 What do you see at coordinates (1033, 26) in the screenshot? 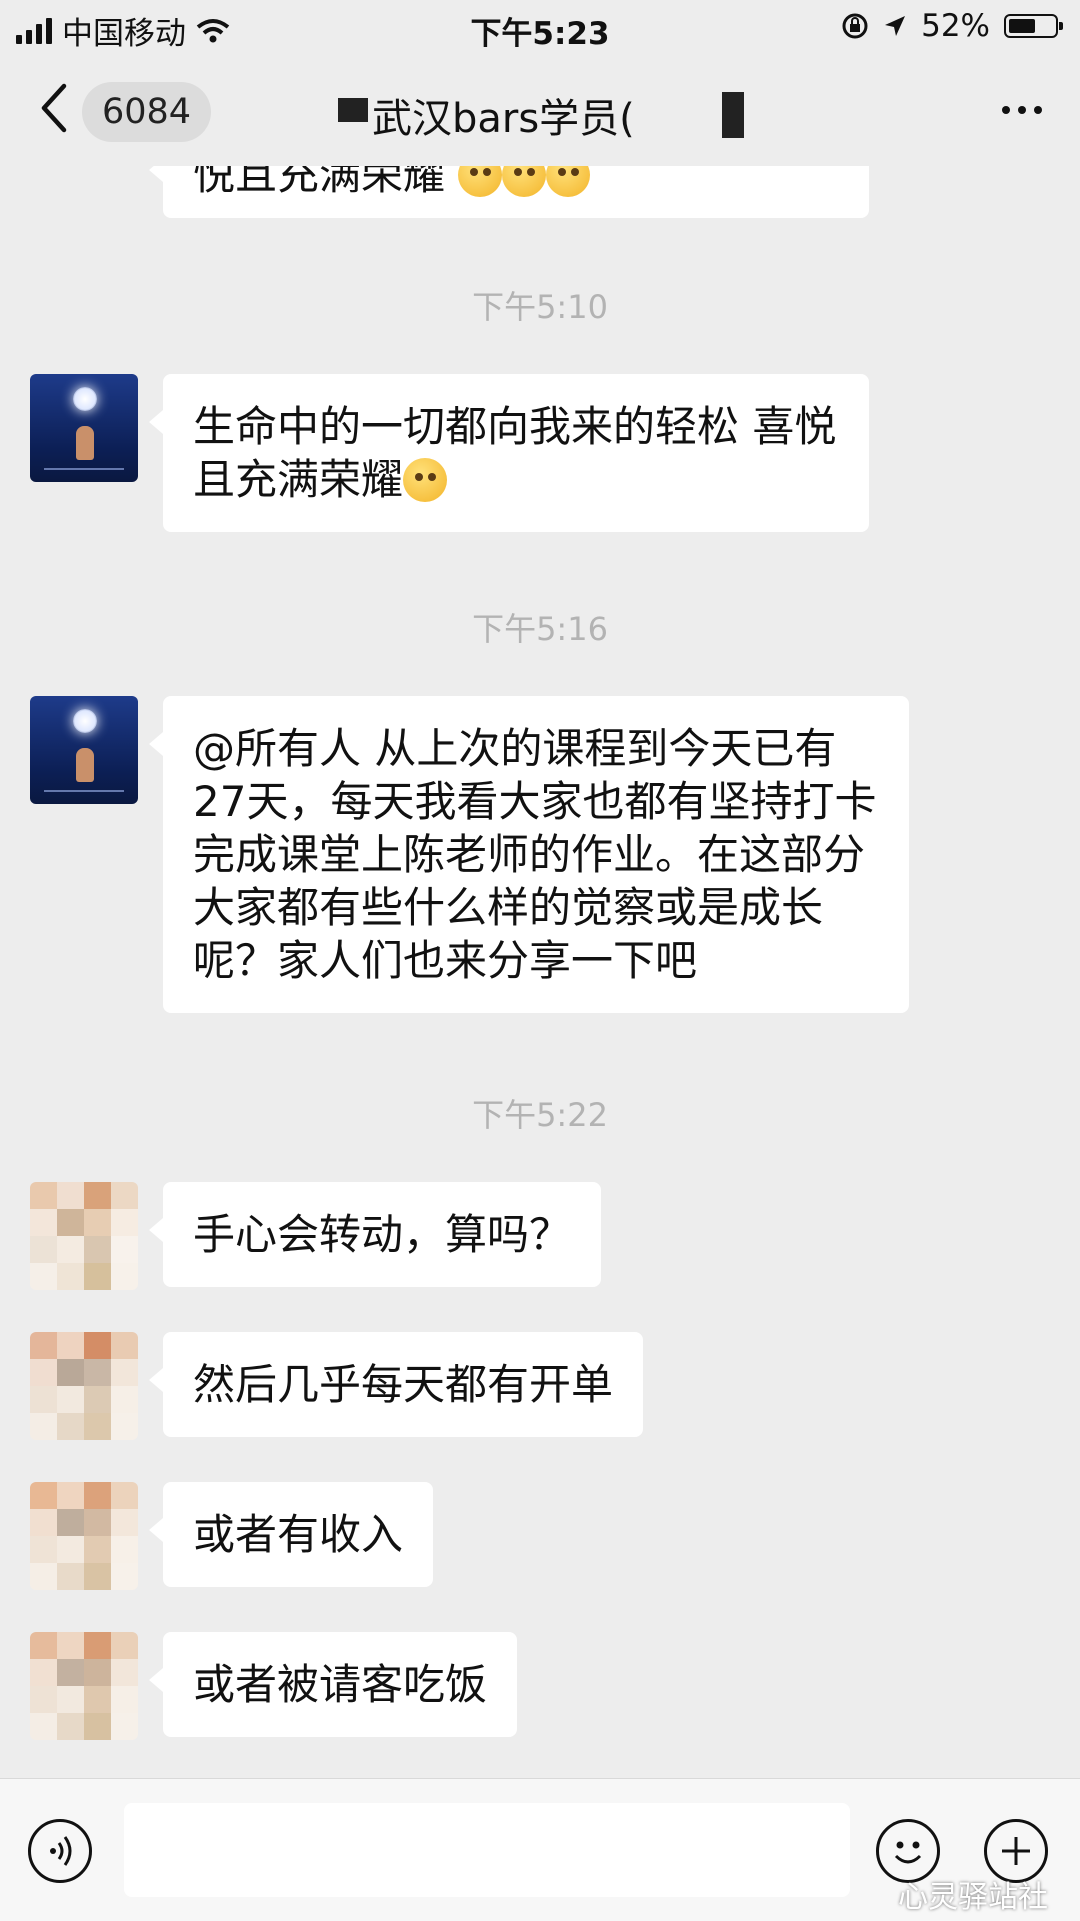
I see `battery-icon` at bounding box center [1033, 26].